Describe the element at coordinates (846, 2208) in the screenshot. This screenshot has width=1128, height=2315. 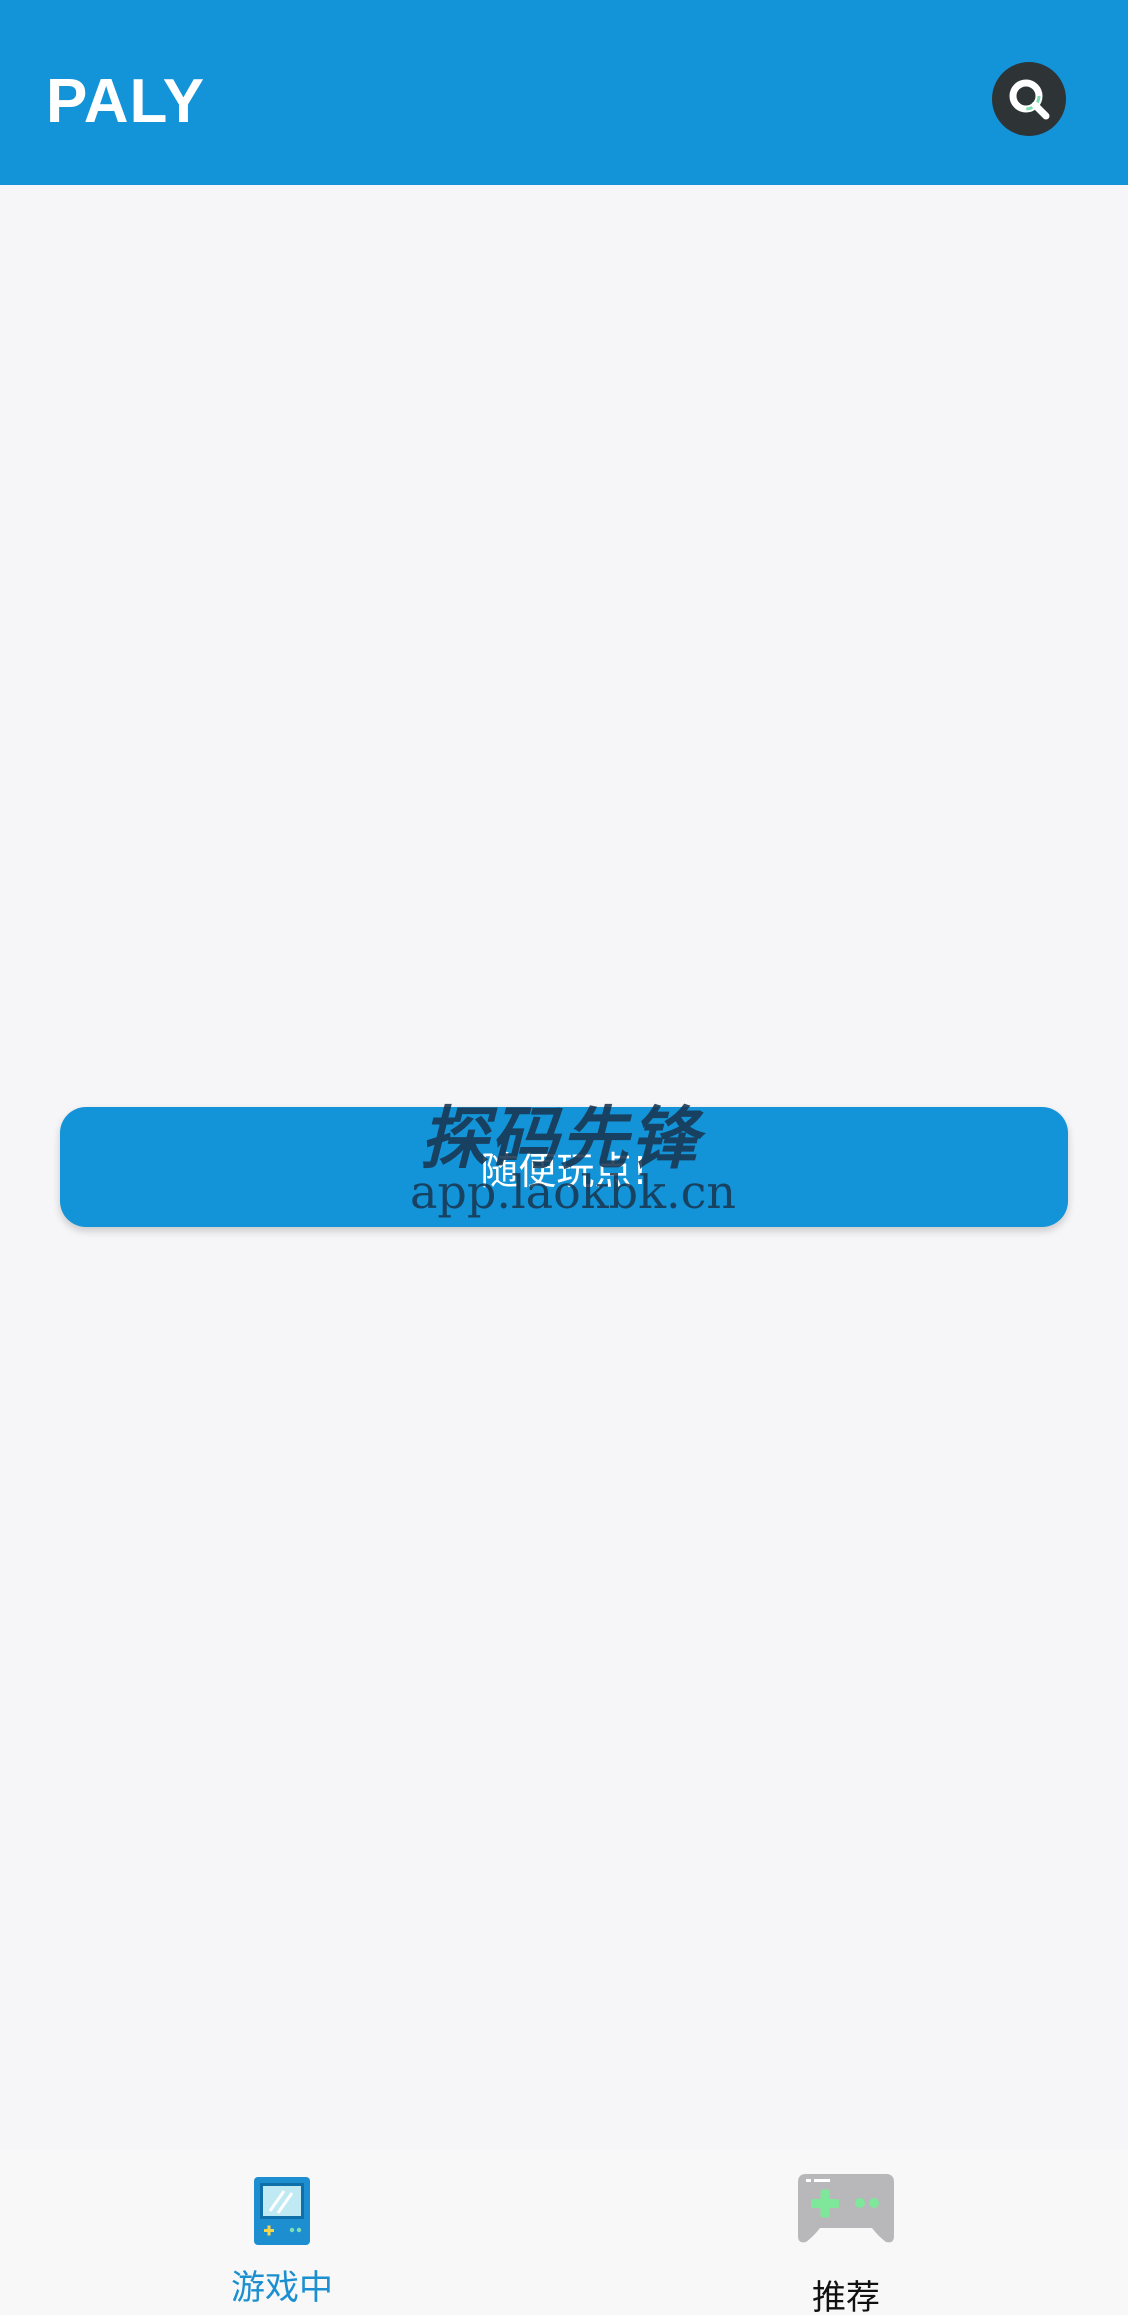
I see `gamepad-icon` at that location.